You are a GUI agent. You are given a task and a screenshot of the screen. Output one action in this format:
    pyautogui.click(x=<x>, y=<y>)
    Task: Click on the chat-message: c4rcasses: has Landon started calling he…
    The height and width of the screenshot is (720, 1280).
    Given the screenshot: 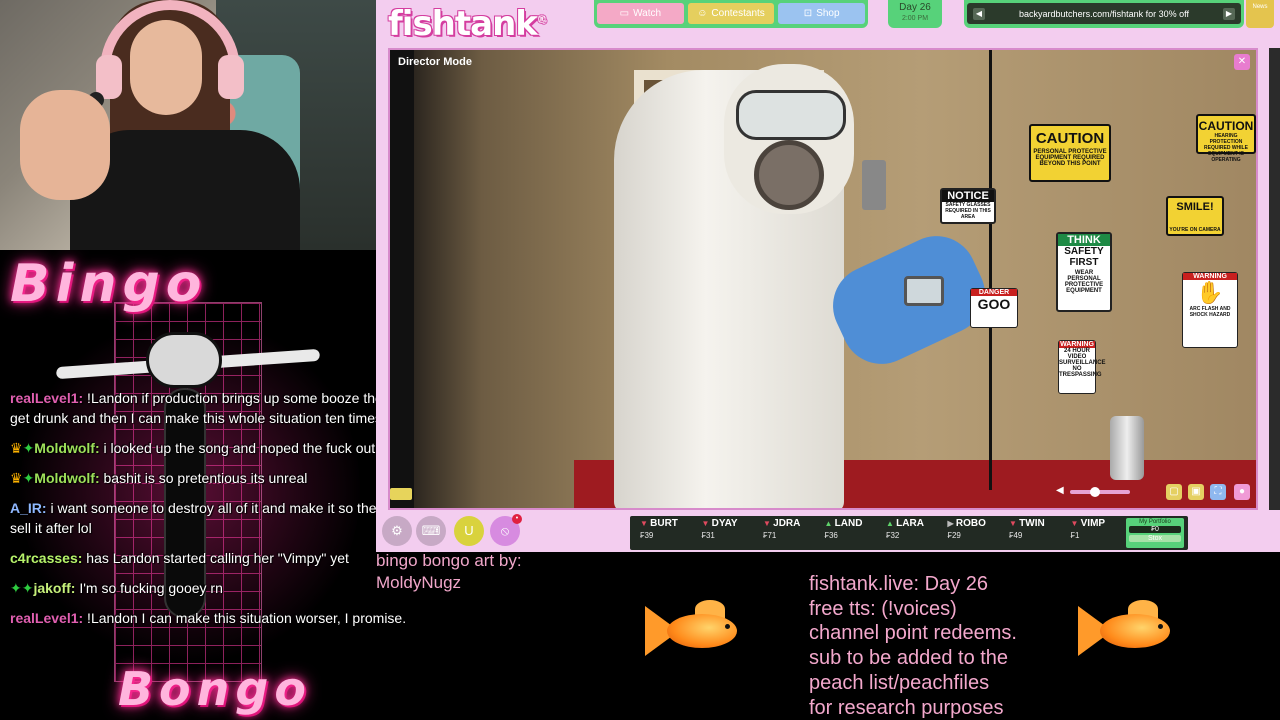 What is the action you would take?
    pyautogui.click(x=220, y=560)
    